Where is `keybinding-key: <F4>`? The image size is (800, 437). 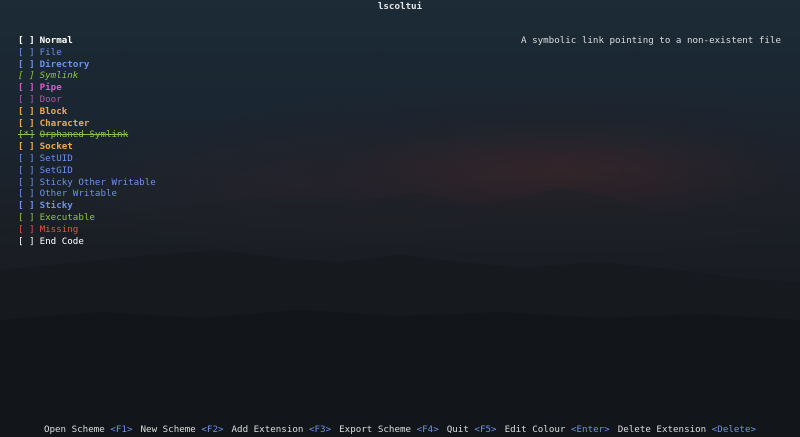 keybinding-key: <F4> is located at coordinates (427, 429).